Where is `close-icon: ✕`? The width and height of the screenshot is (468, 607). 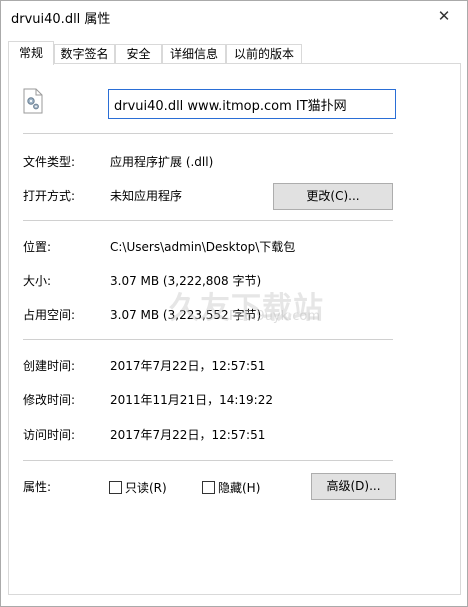
close-icon: ✕ is located at coordinates (444, 16).